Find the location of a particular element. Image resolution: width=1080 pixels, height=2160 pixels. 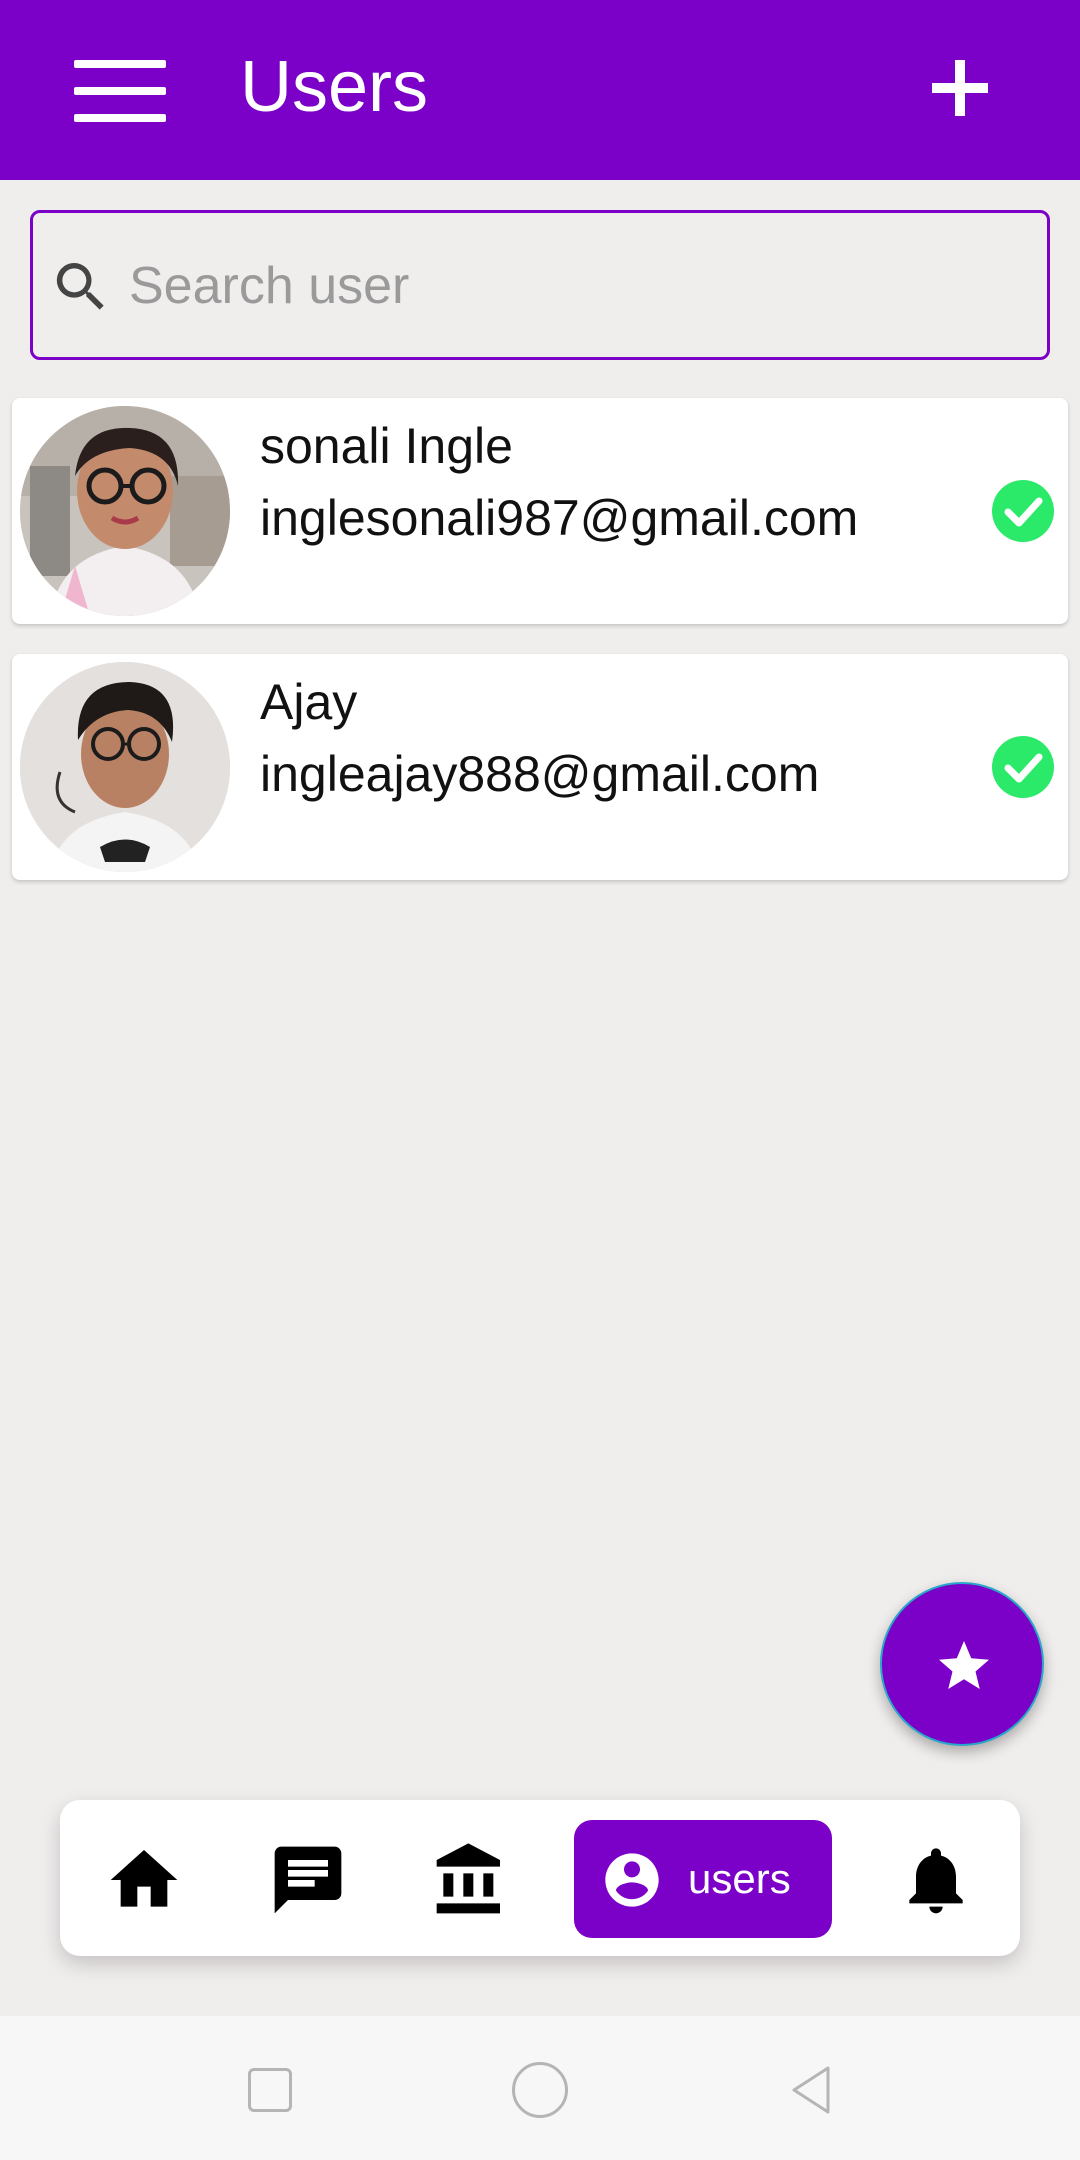

hamburger-menu-icon is located at coordinates (120, 91).